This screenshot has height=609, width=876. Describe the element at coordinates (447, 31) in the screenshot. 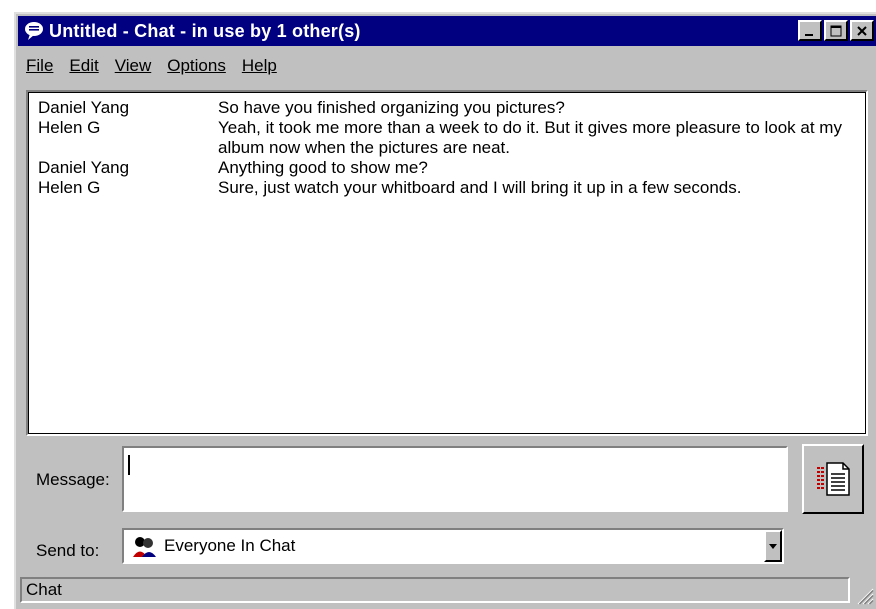

I see `title-bar: Untitled - Chat - in use by 1 other(s)` at that location.